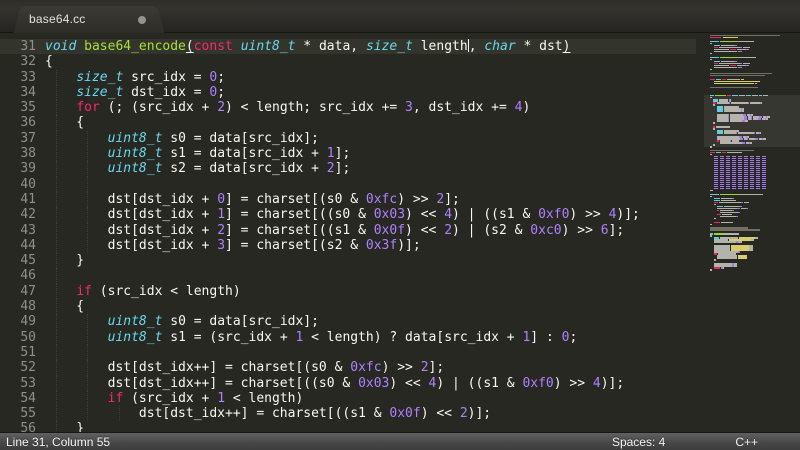 This screenshot has width=800, height=450. Describe the element at coordinates (22, 337) in the screenshot. I see `line-number: 50` at that location.